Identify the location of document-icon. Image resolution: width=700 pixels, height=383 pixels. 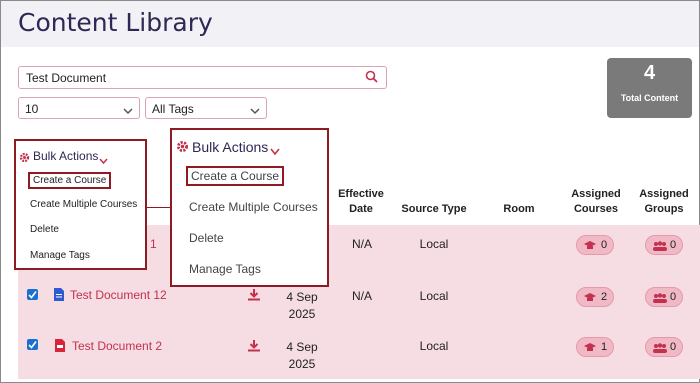
(59, 297).